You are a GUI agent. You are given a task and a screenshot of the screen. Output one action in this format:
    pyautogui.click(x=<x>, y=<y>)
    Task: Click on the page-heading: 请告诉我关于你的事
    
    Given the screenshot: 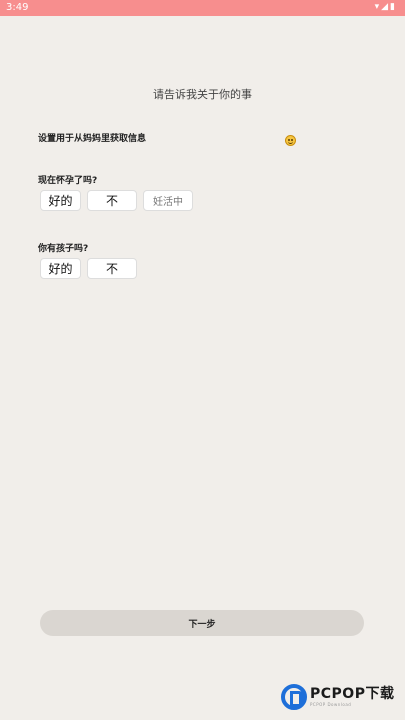 What is the action you would take?
    pyautogui.click(x=202, y=94)
    